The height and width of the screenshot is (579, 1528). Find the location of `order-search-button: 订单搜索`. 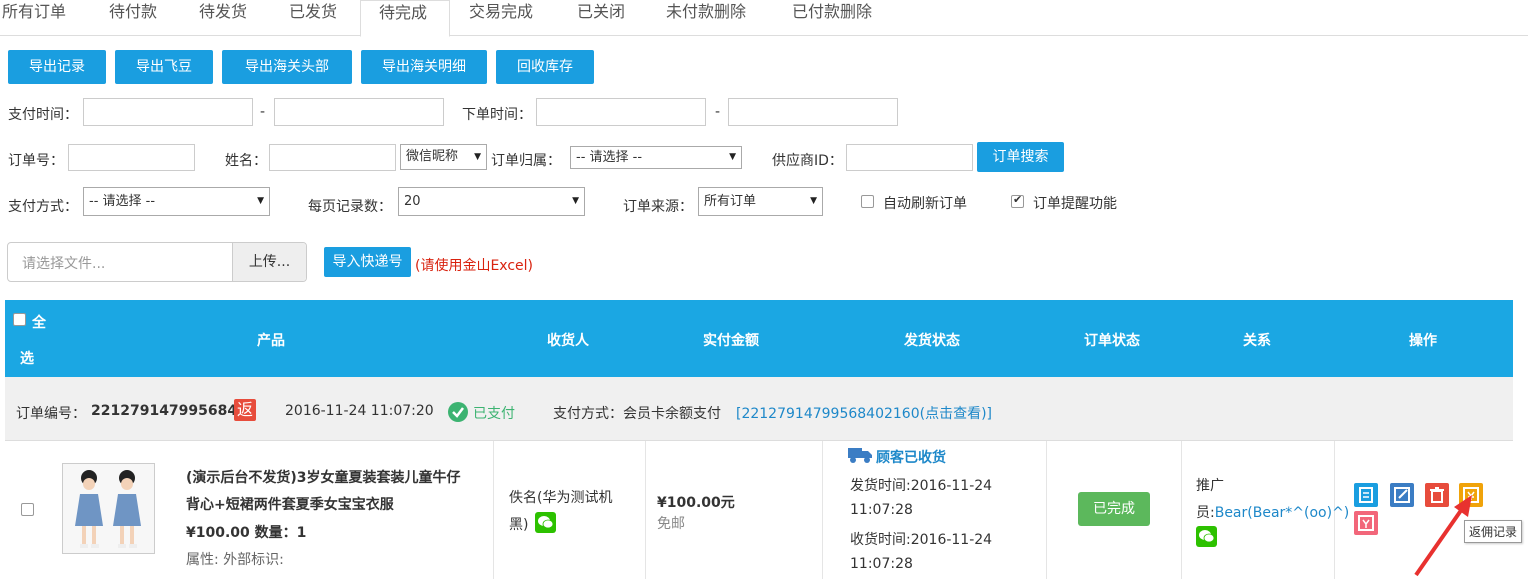

order-search-button: 订单搜索 is located at coordinates (1020, 157).